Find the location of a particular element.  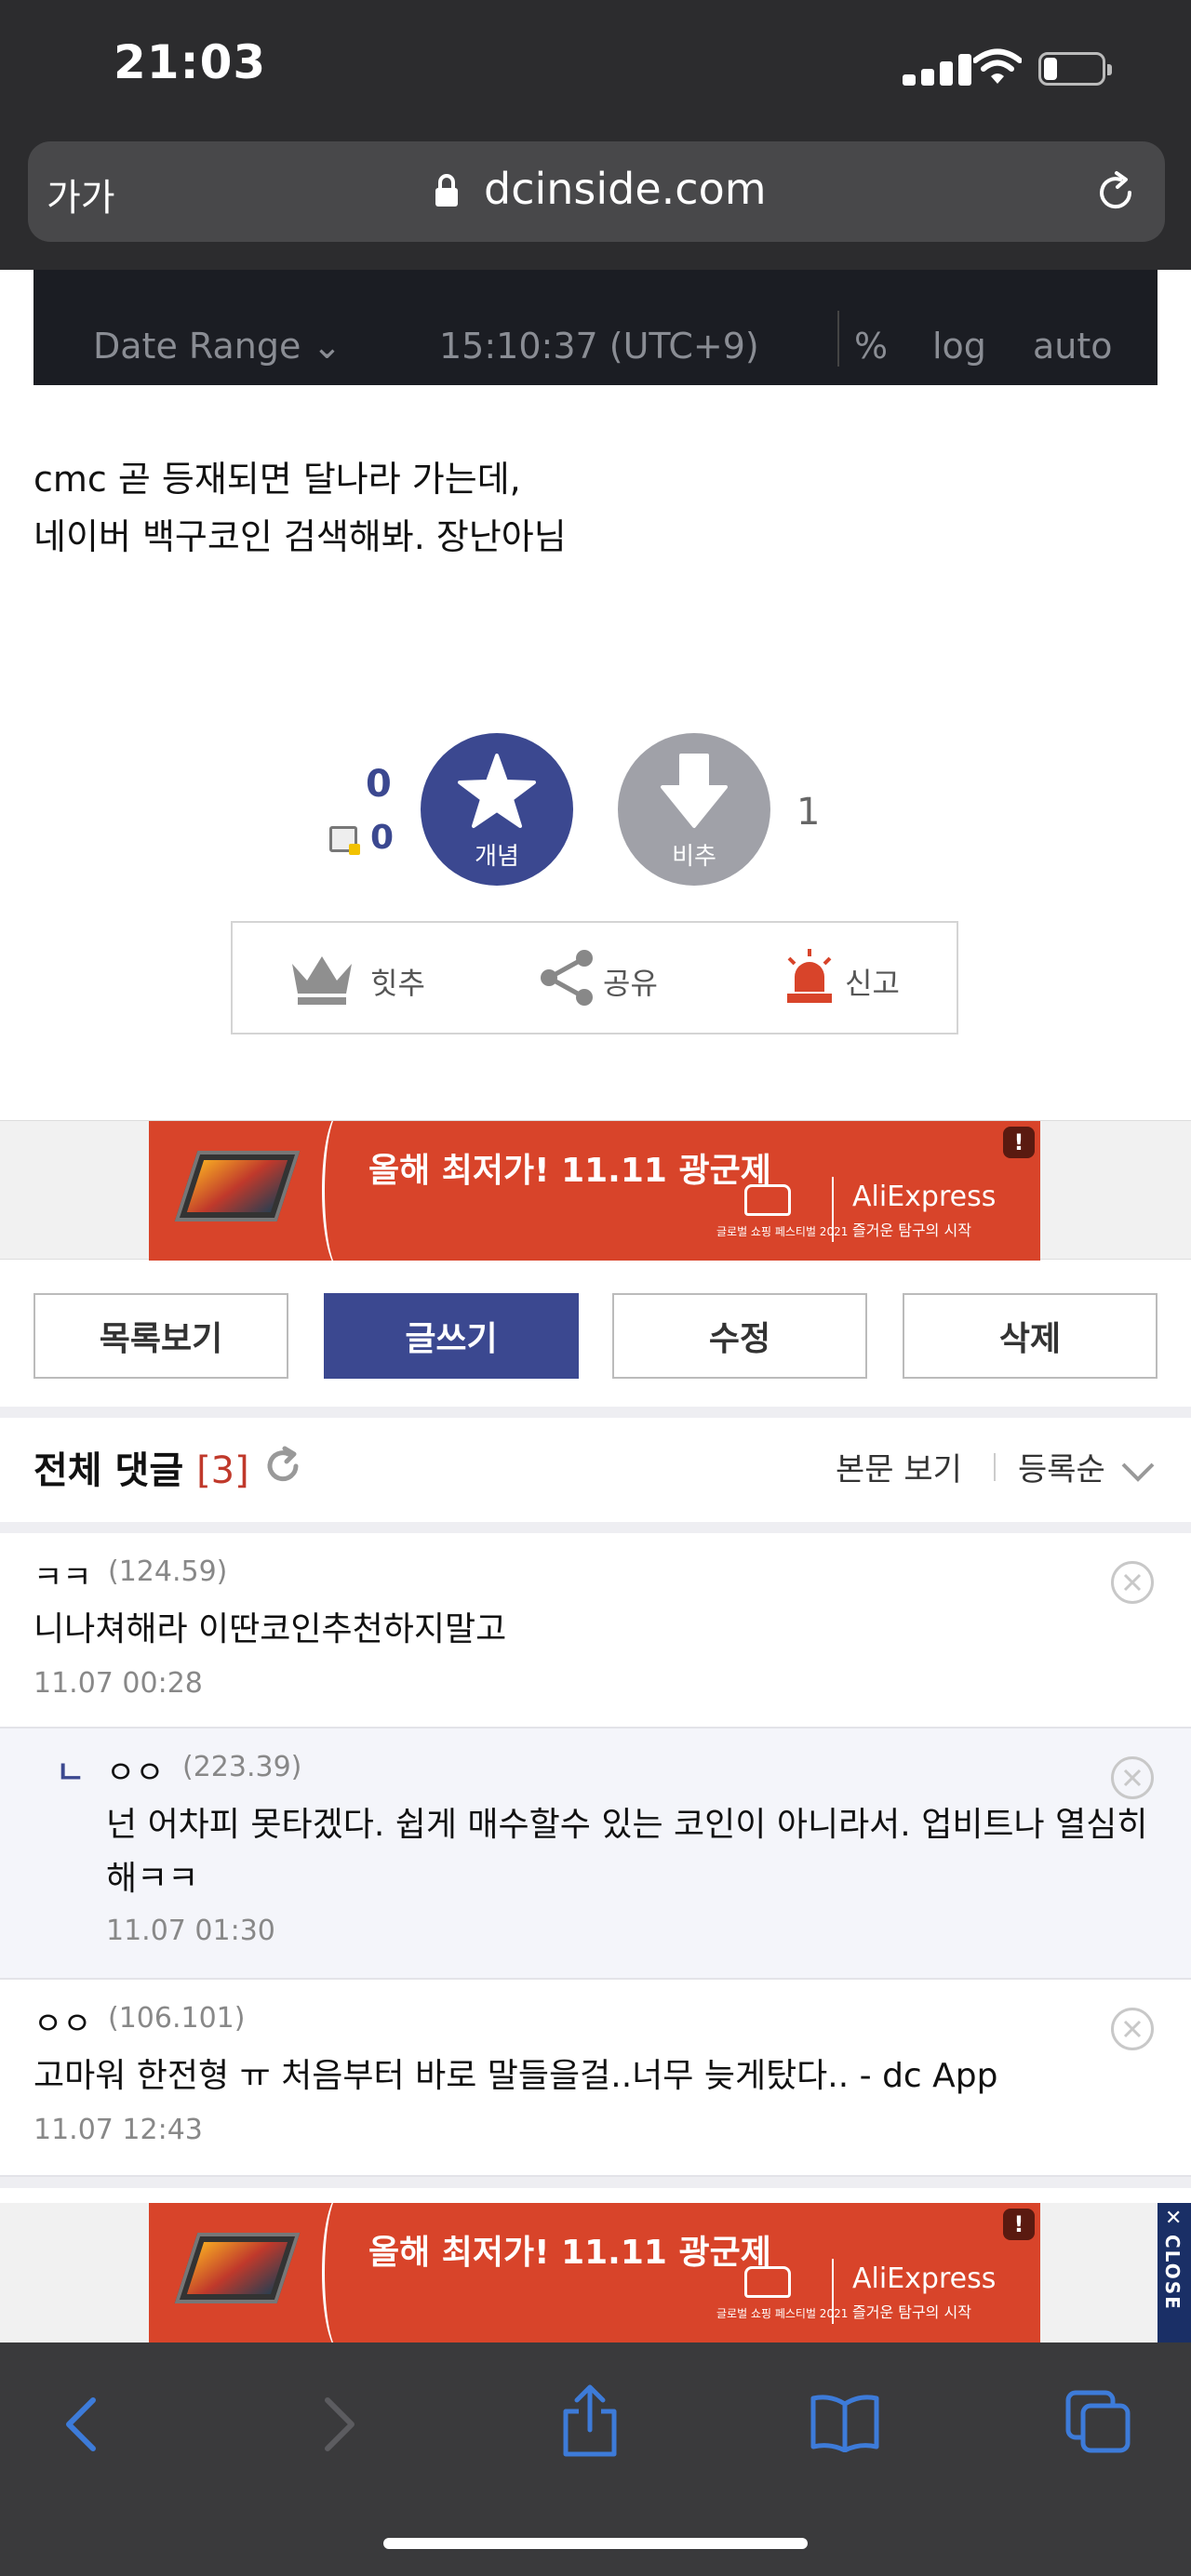

bookmarks-icon is located at coordinates (845, 2422).